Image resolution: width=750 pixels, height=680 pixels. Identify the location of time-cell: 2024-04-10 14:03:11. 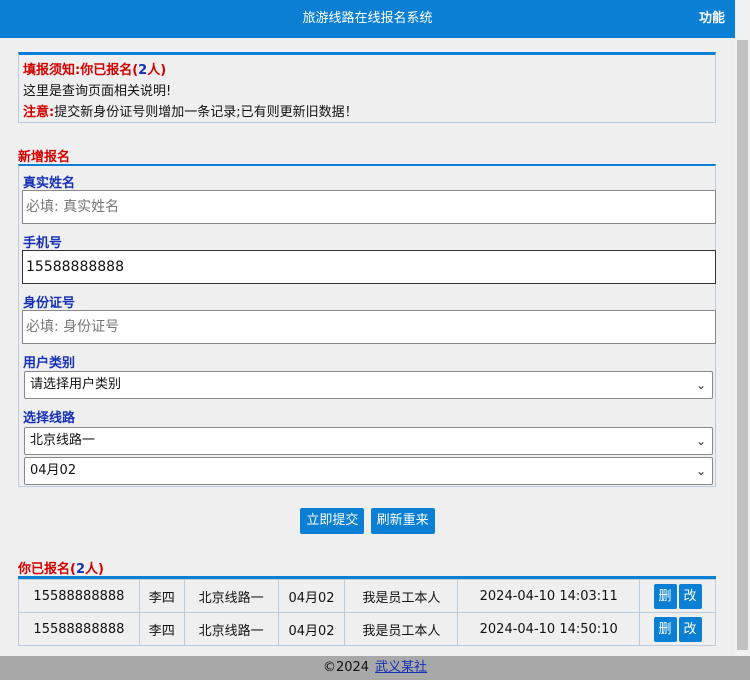
(549, 596).